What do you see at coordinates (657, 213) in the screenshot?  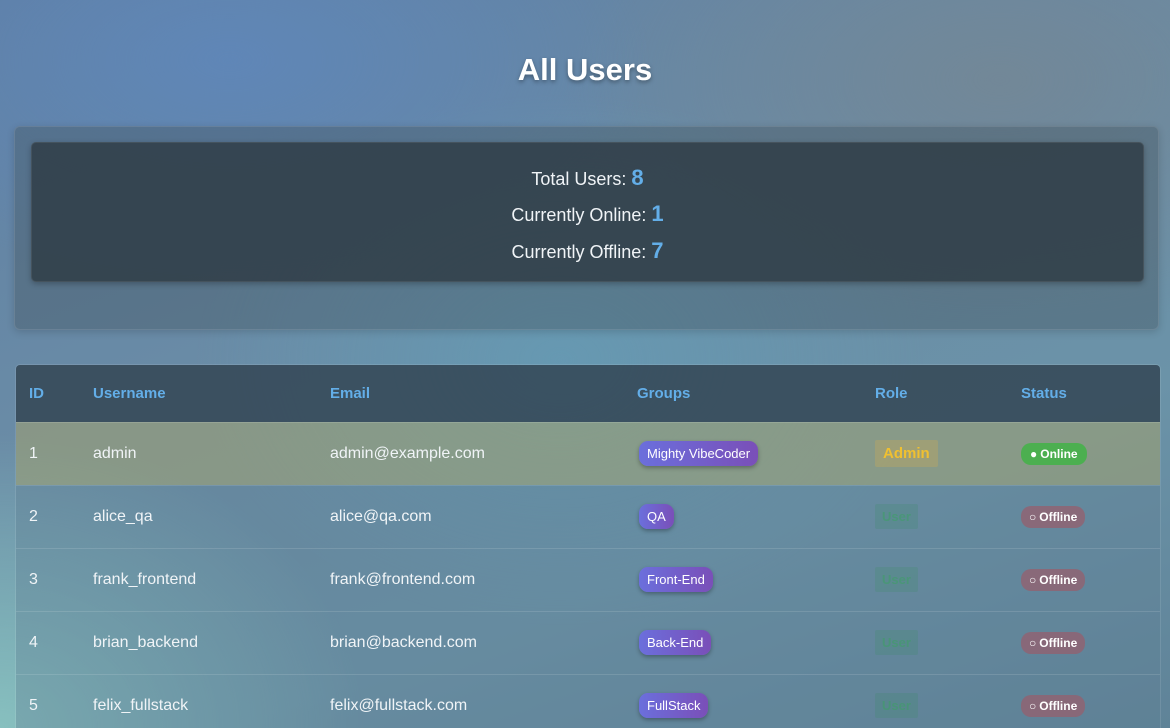 I see `stat-online-value: 1` at bounding box center [657, 213].